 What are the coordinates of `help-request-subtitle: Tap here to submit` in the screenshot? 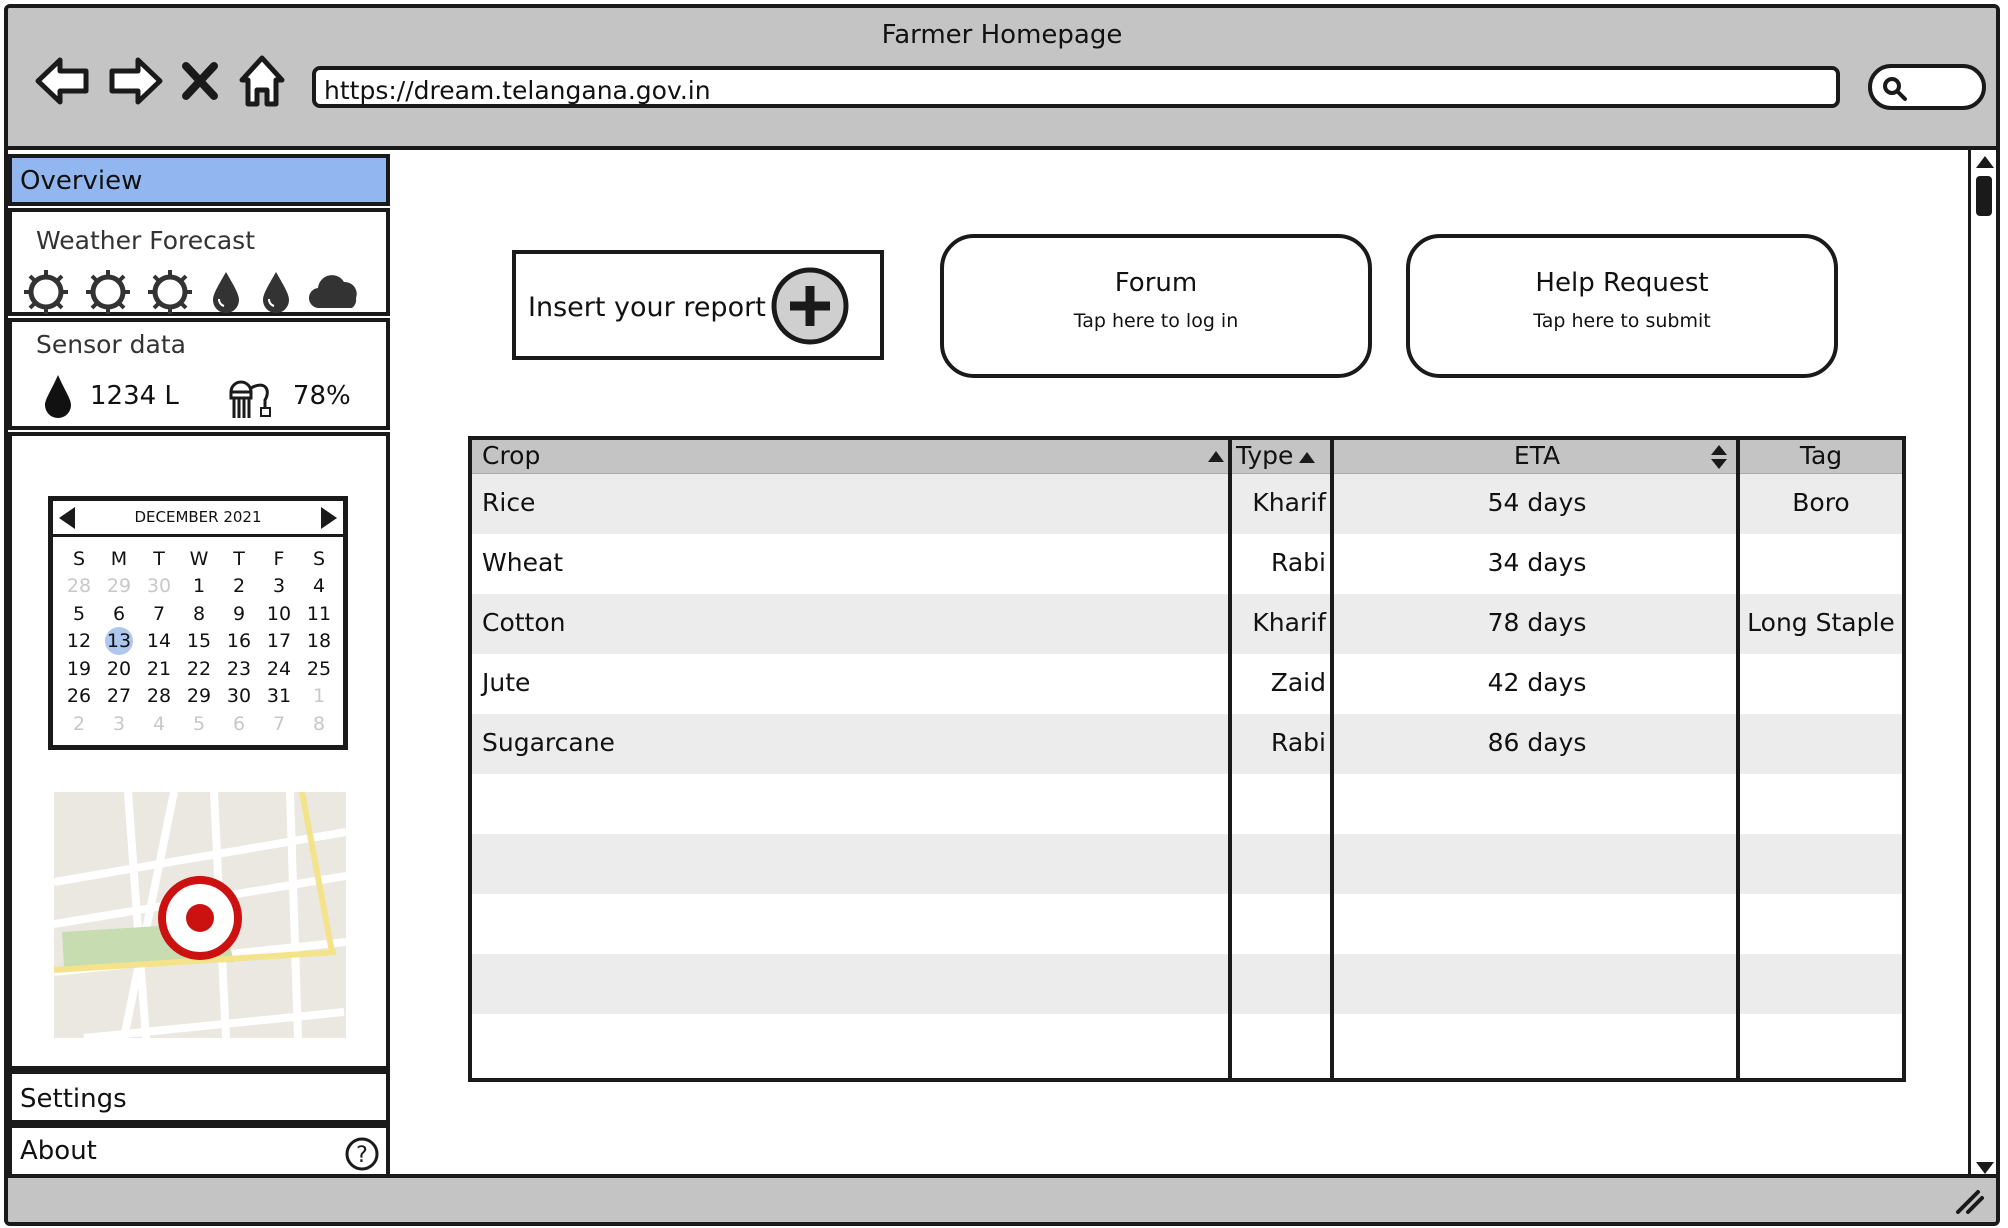 It's located at (1622, 321).